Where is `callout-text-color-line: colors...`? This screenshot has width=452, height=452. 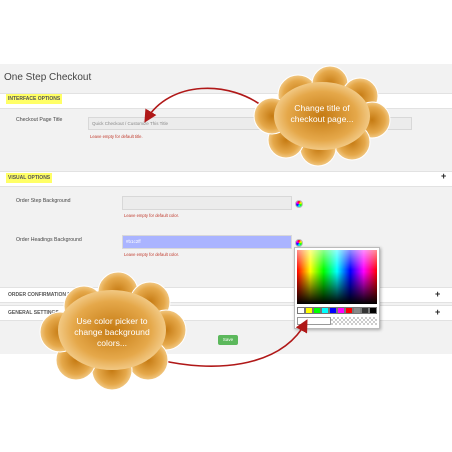 callout-text-color-line: colors... is located at coordinates (112, 343).